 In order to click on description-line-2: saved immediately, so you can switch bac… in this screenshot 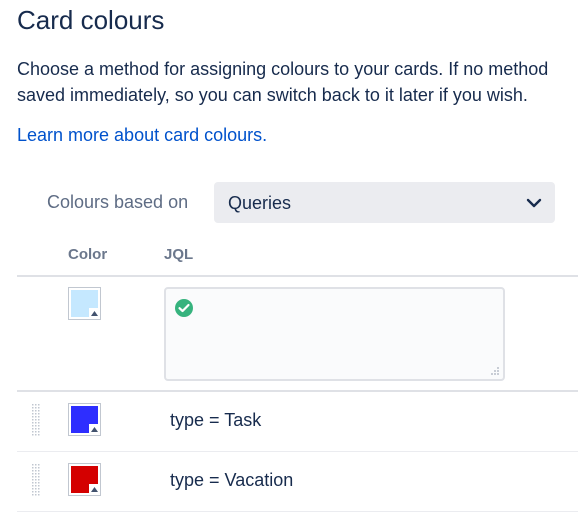, I will do `click(272, 95)`.